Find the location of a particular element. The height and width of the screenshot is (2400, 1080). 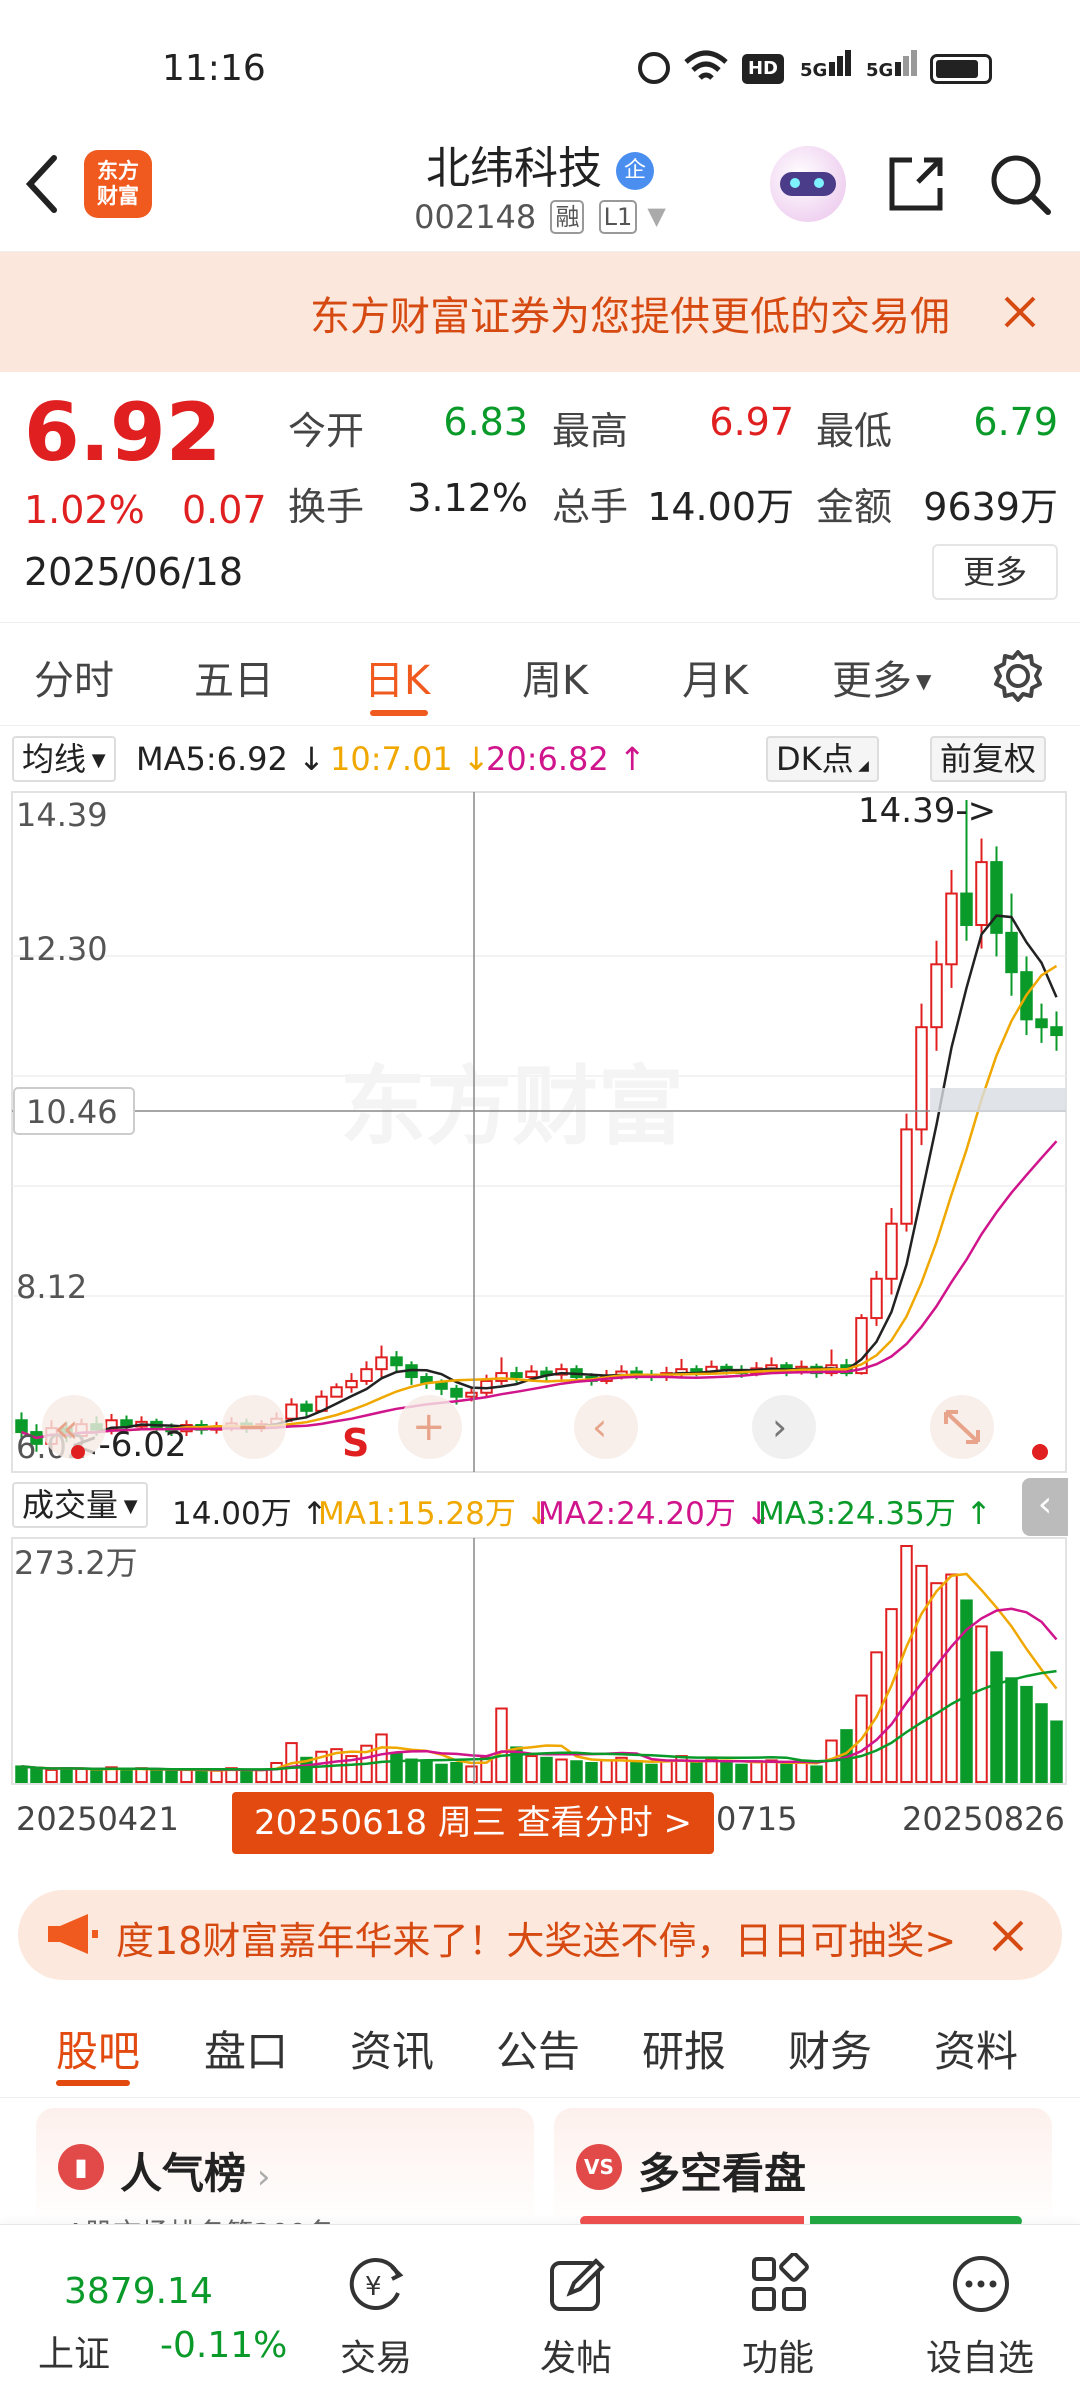

nav-trade-label: 交易 is located at coordinates (375, 2358).